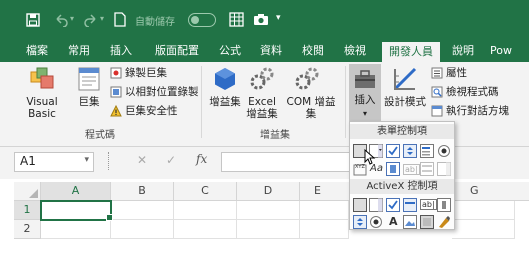 This screenshot has height=254, width=529. What do you see at coordinates (402, 186) in the screenshot?
I see `activex-controls-header: ActiveX 控制項` at bounding box center [402, 186].